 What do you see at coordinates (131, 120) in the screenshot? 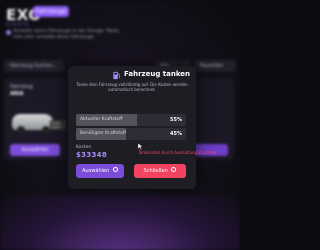
I see `current-fuel-row: Aktueller Kraftstoff 55%` at bounding box center [131, 120].